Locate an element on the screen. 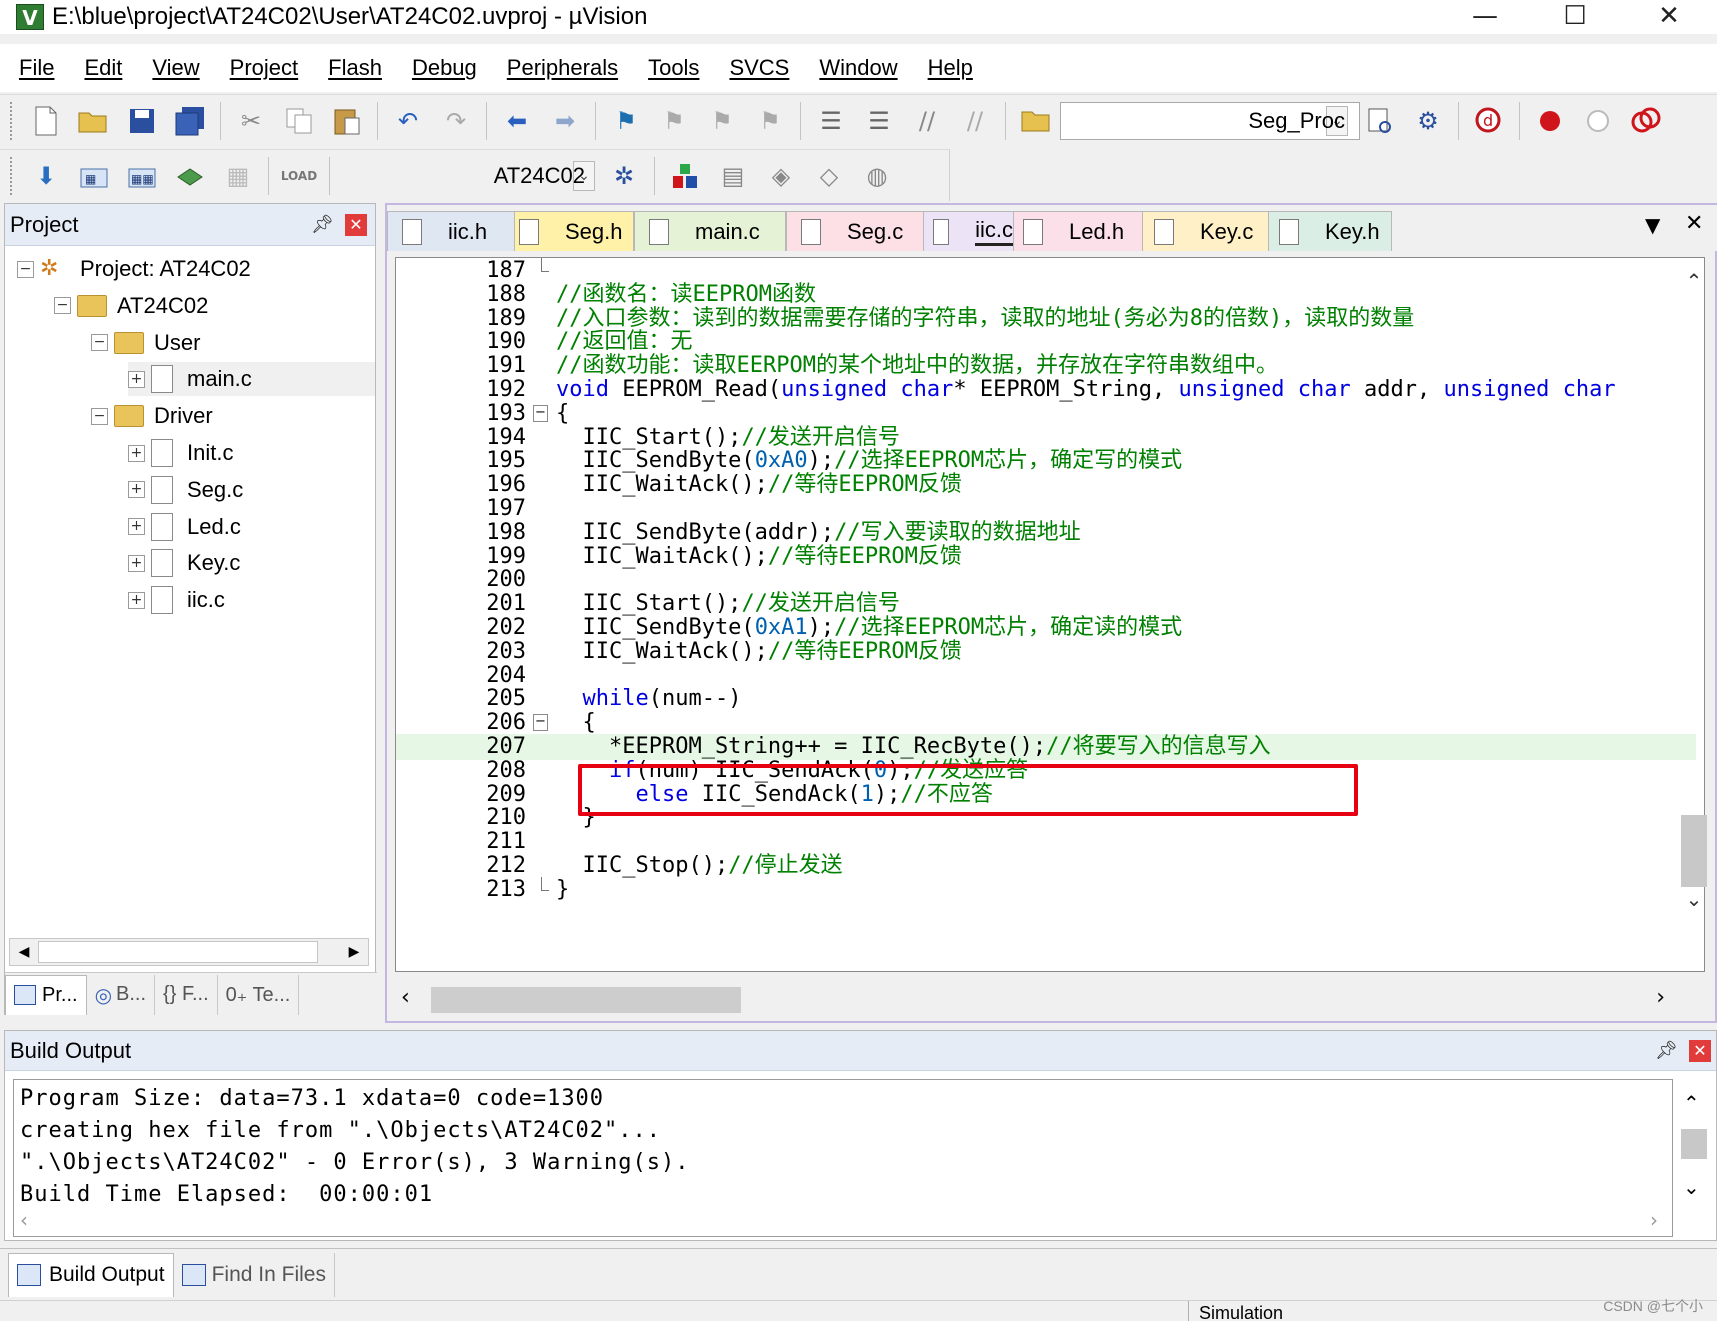 Image resolution: width=1717 pixels, height=1321 pixels. debug-session-icon: d is located at coordinates (1489, 121).